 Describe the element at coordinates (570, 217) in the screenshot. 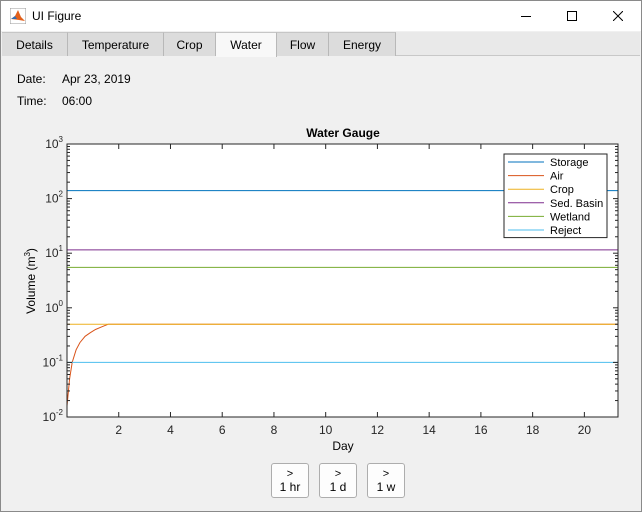

I see `legend-label: Wetland` at that location.